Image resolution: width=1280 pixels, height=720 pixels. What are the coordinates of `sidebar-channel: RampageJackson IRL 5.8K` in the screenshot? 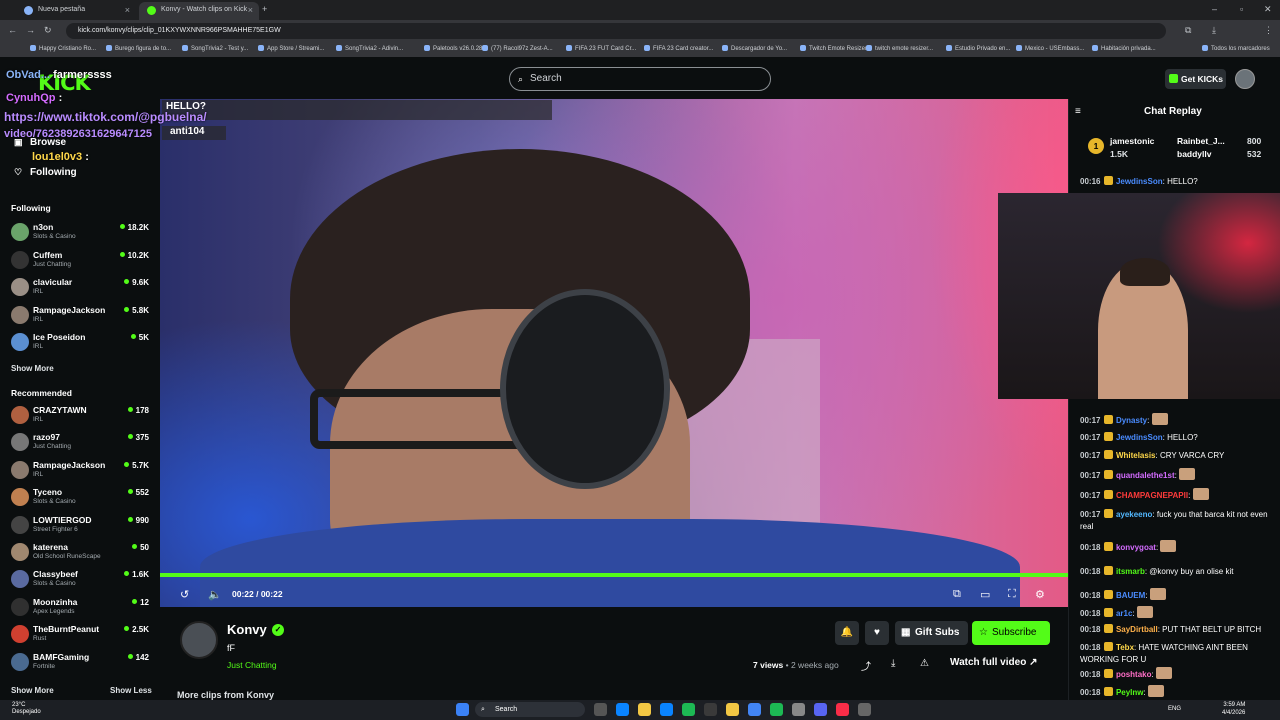 It's located at (81, 317).